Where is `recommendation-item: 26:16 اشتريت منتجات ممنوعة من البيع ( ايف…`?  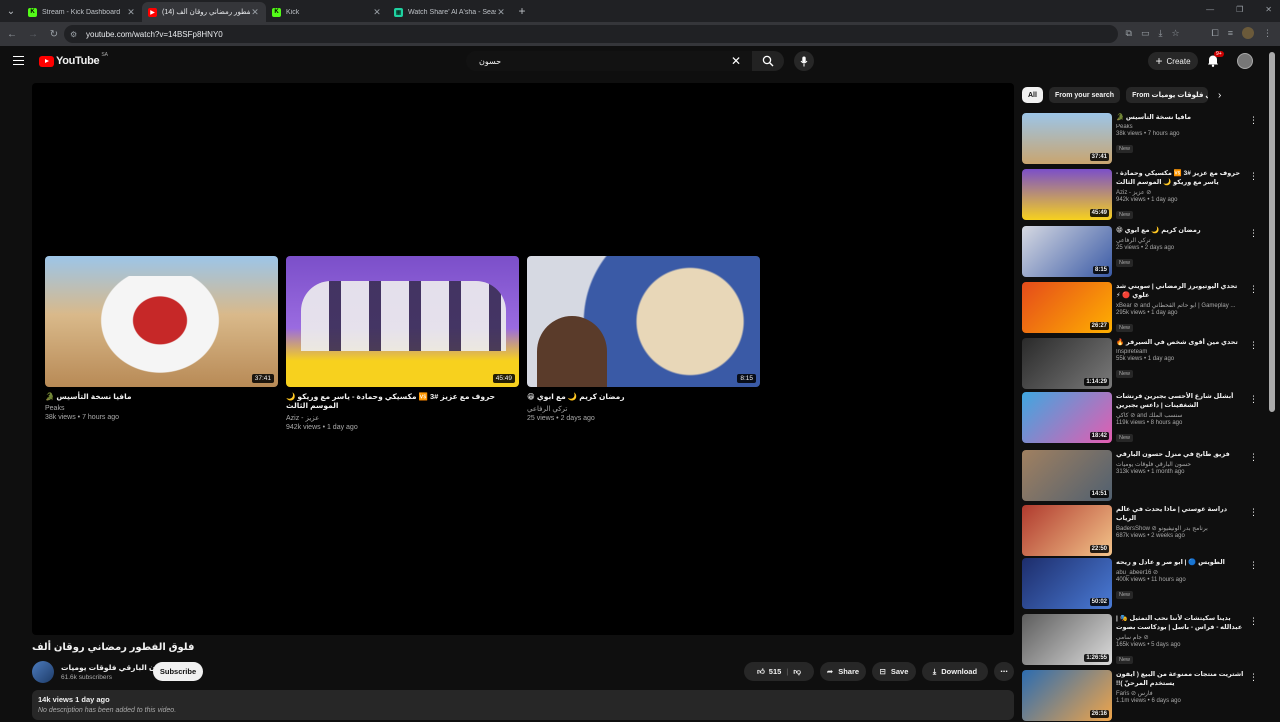
recommendation-item: 26:16 اشتريت منتجات ممنوعة من البيع ( ايف… is located at coordinates (1140, 696).